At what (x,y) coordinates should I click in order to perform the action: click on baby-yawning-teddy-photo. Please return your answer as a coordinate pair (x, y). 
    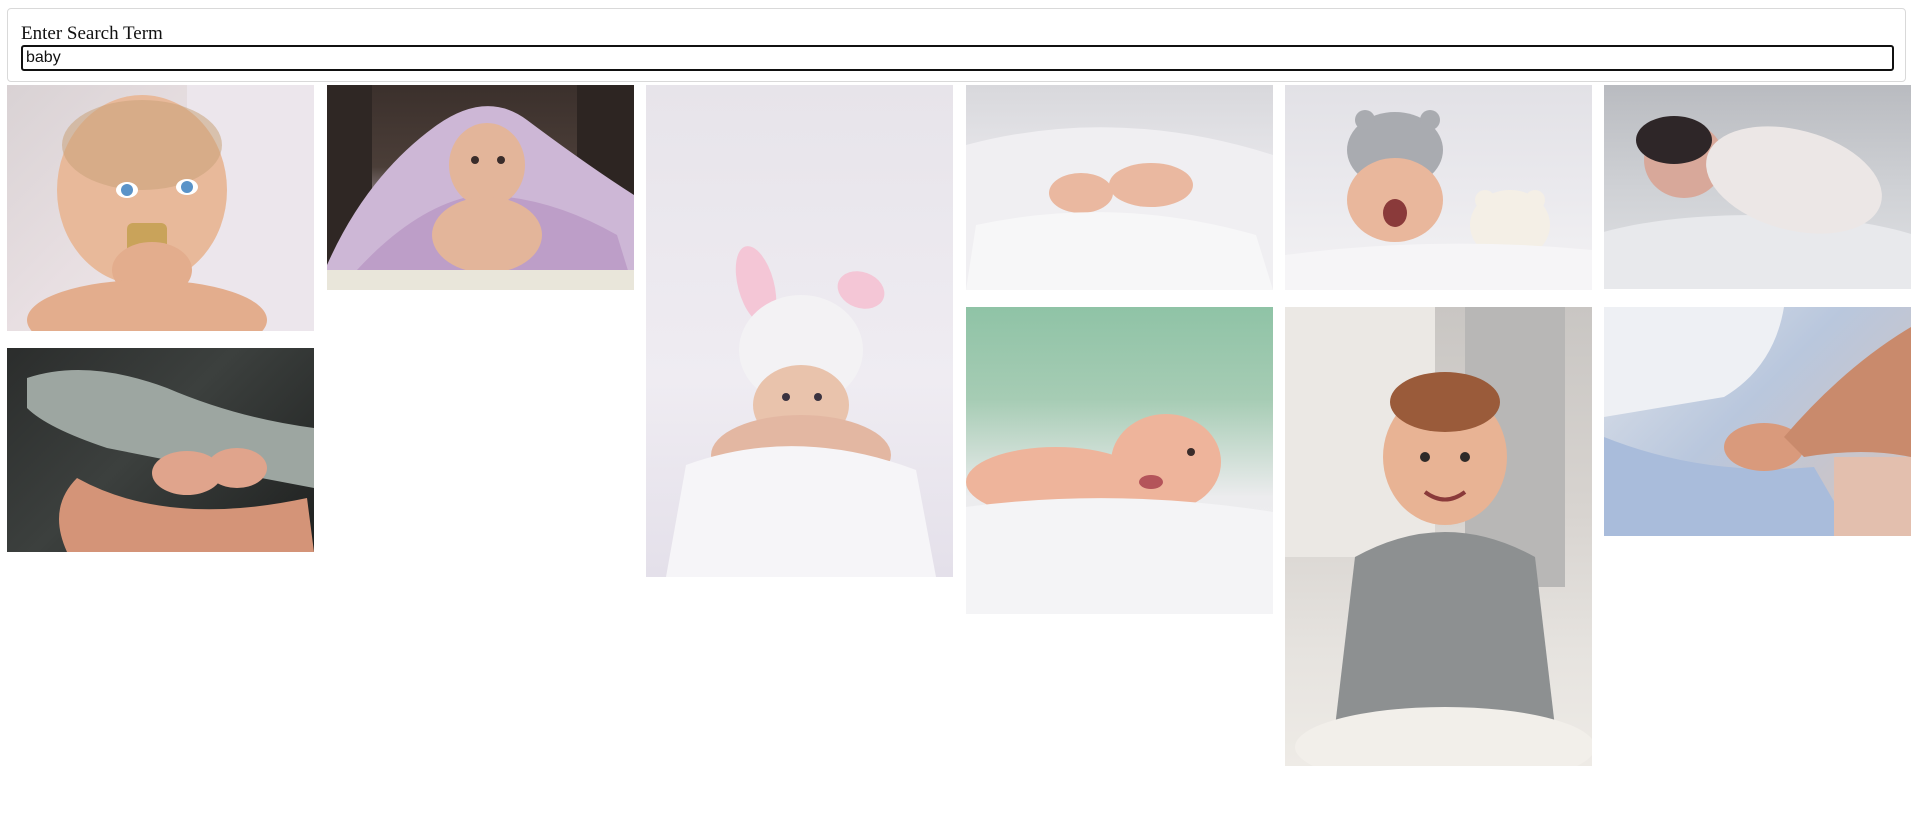
    Looking at the image, I should click on (1438, 200).